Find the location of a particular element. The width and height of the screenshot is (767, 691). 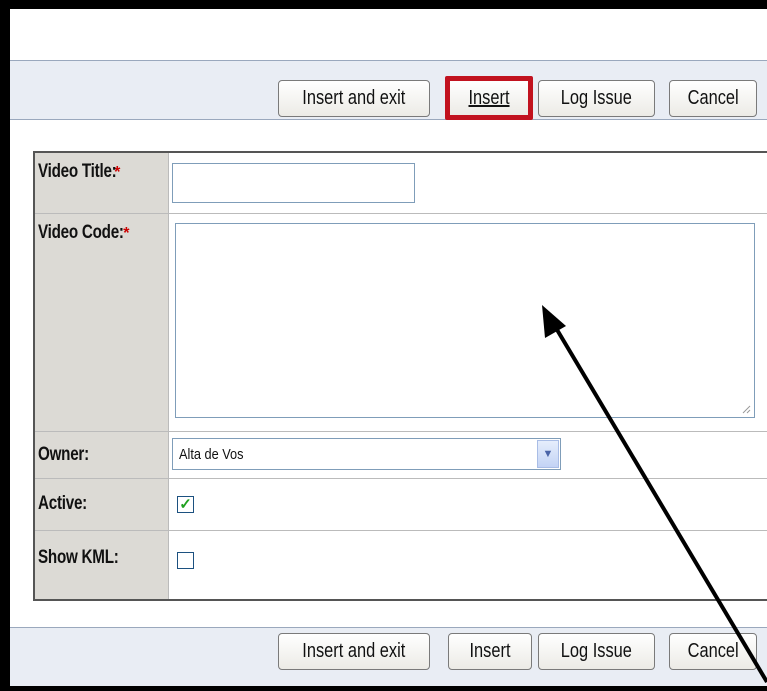

video-title-label: Video Title:* is located at coordinates (102, 183).